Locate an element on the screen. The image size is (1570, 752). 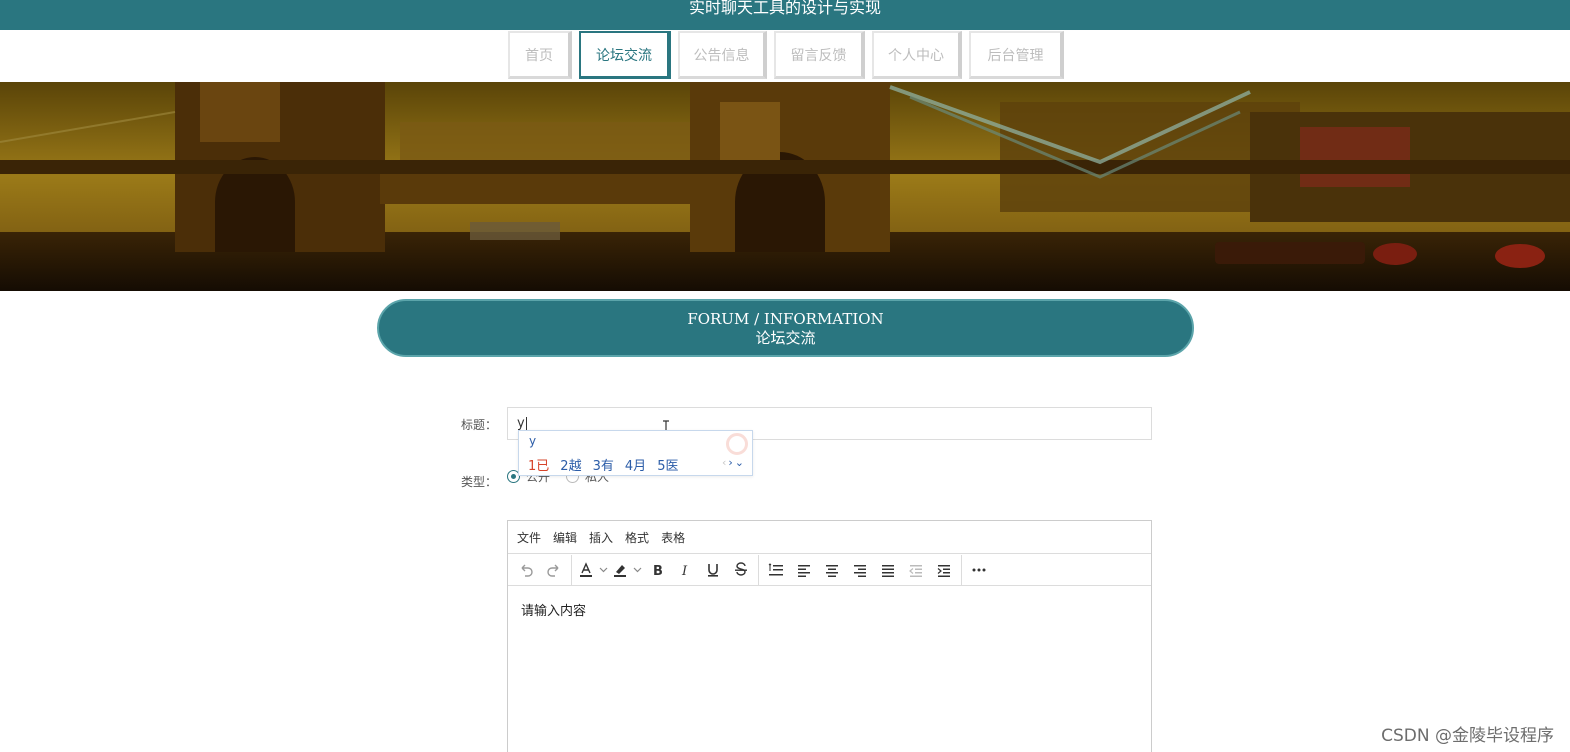
text-color-dropdown-icon is located at coordinates (603, 570).